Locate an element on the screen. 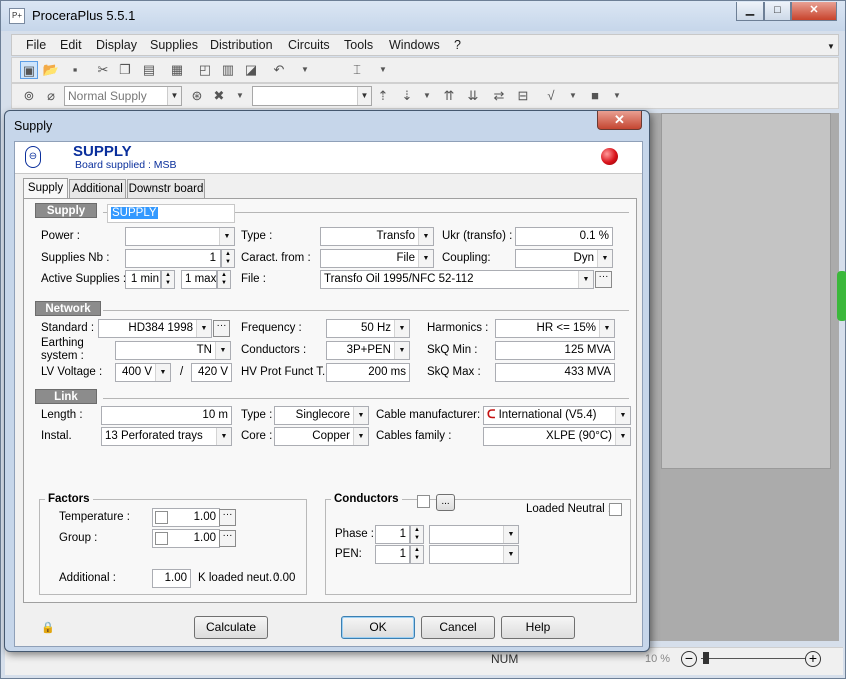 This screenshot has width=846, height=679. cable-type-select: Singlecore ▼ is located at coordinates (321, 415).